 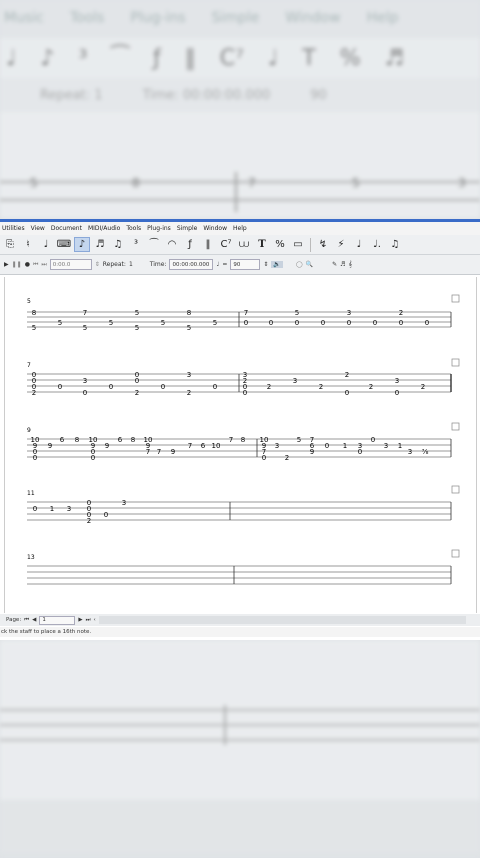 What do you see at coordinates (118, 244) in the screenshot?
I see `beam-icon: ♫` at bounding box center [118, 244].